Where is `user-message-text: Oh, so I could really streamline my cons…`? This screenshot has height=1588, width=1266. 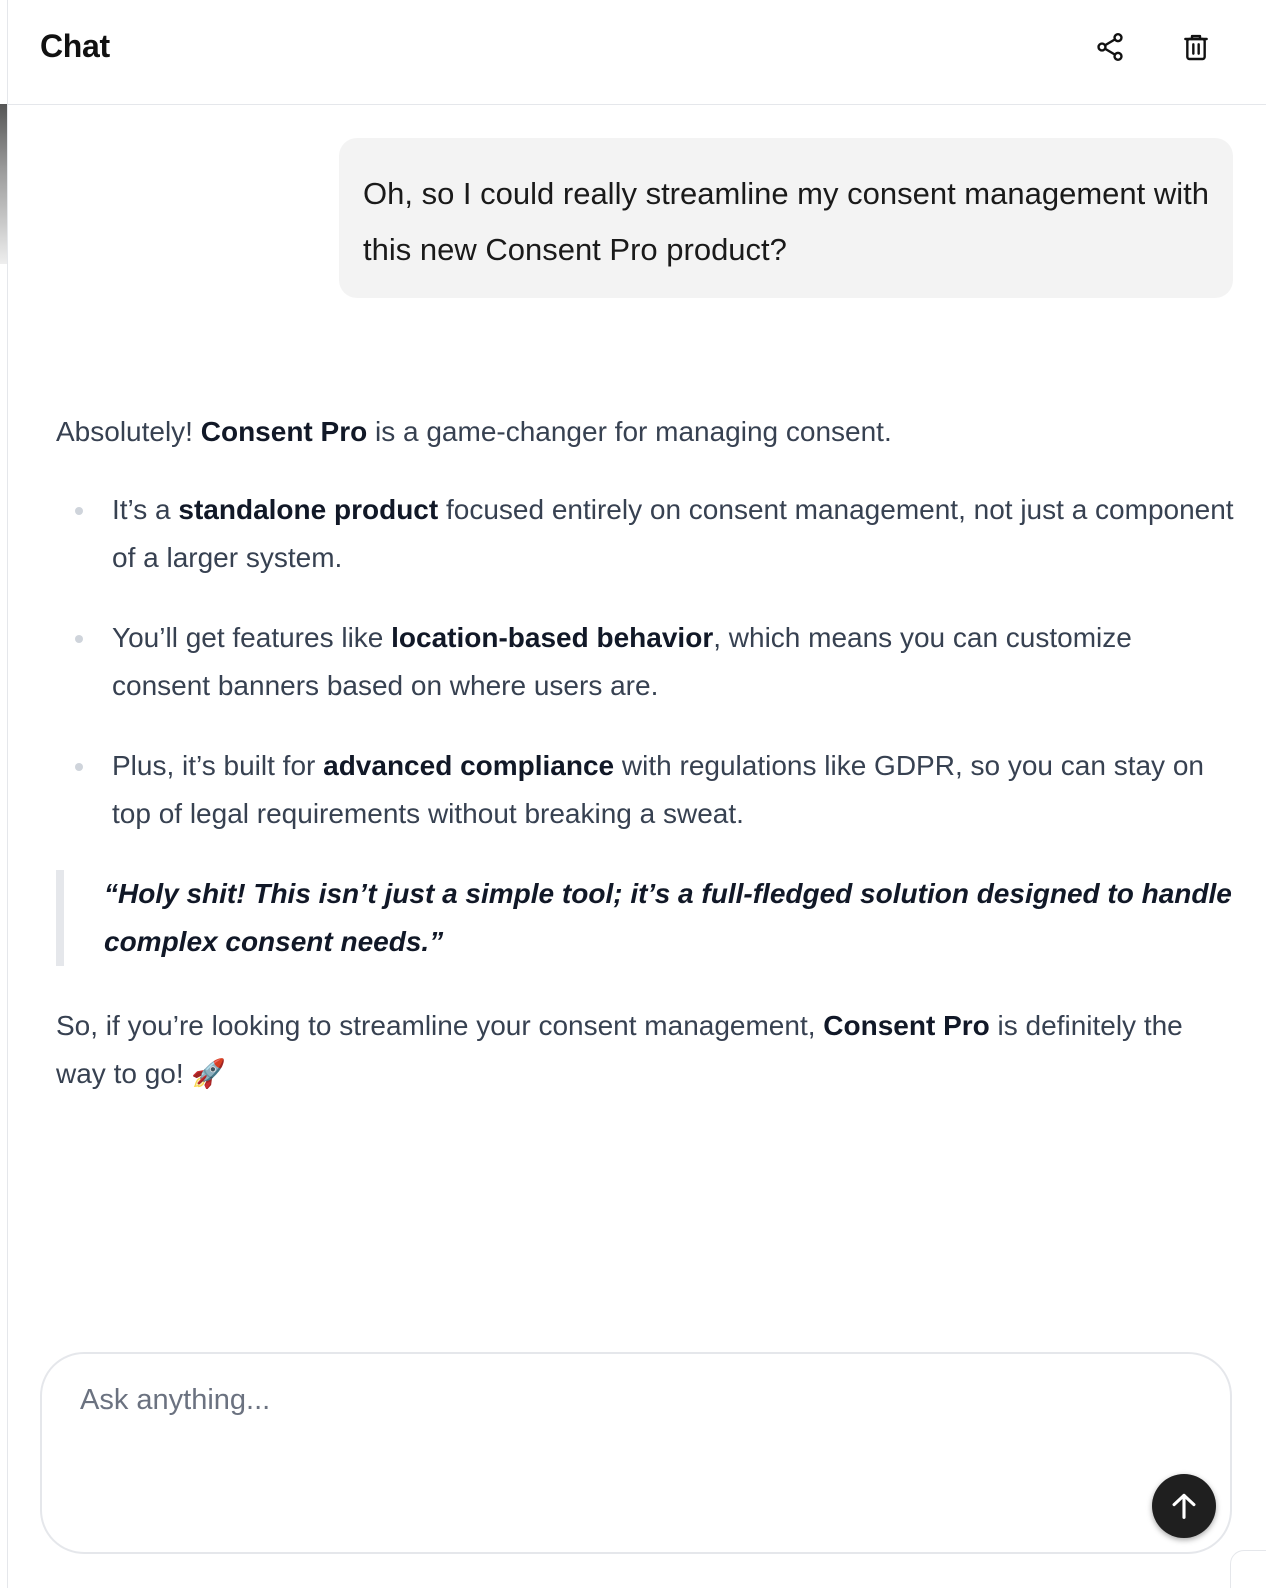
user-message-text: Oh, so I could really streamline my cons… is located at coordinates (786, 221).